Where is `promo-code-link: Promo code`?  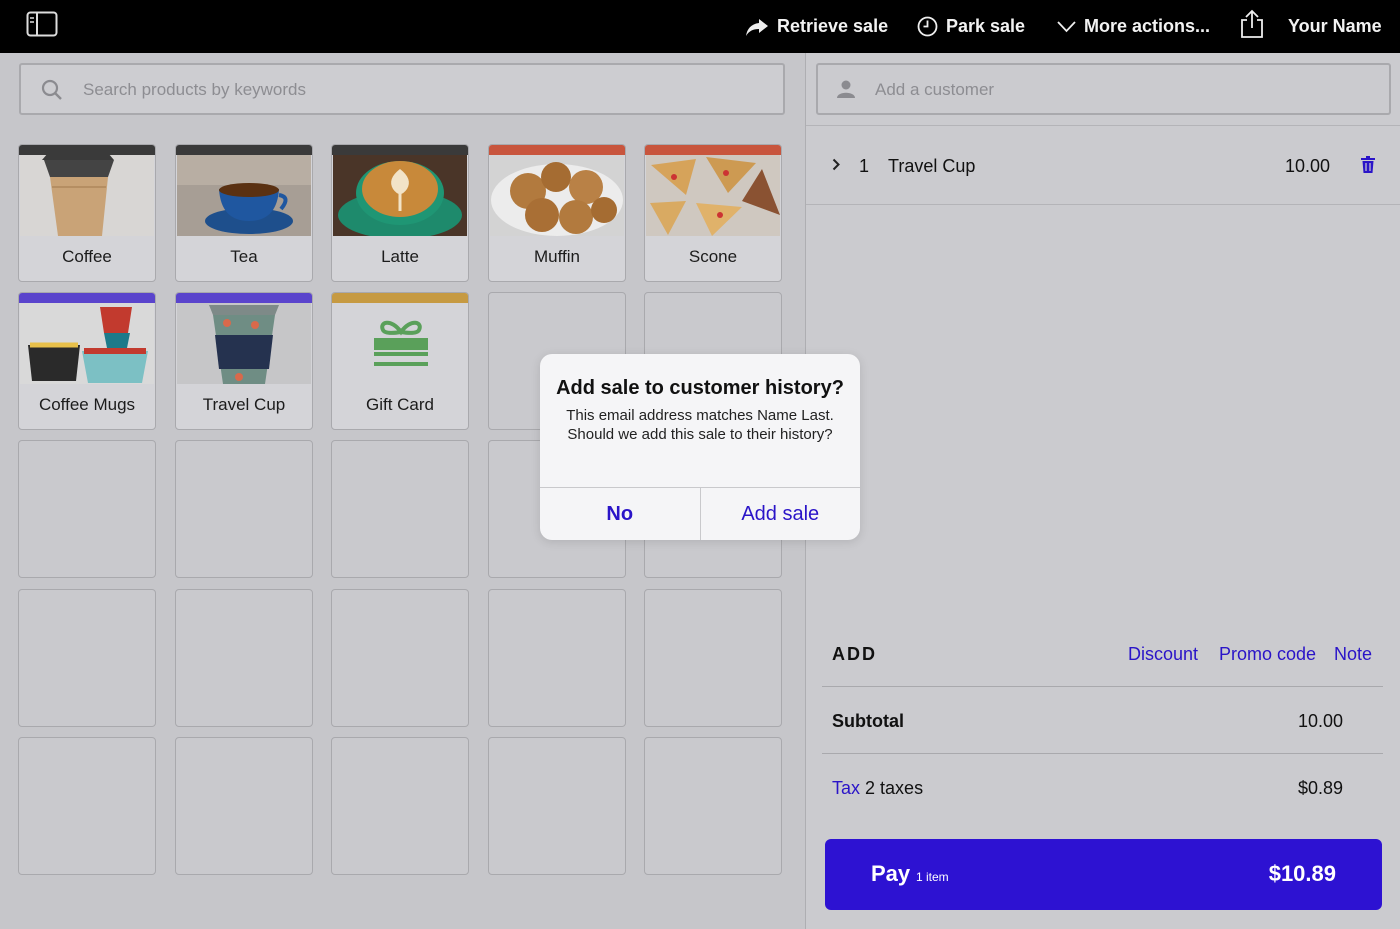
promo-code-link: Promo code is located at coordinates (1267, 654).